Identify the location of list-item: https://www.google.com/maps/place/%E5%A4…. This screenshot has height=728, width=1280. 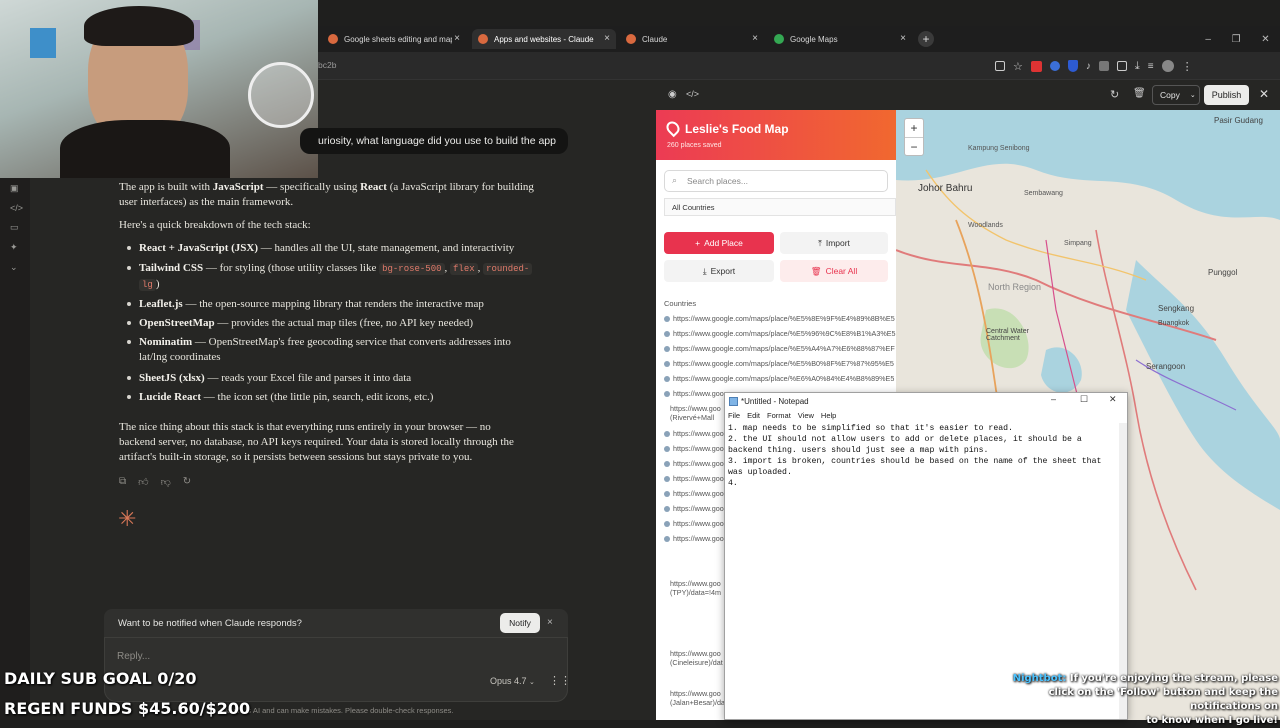
(780, 348).